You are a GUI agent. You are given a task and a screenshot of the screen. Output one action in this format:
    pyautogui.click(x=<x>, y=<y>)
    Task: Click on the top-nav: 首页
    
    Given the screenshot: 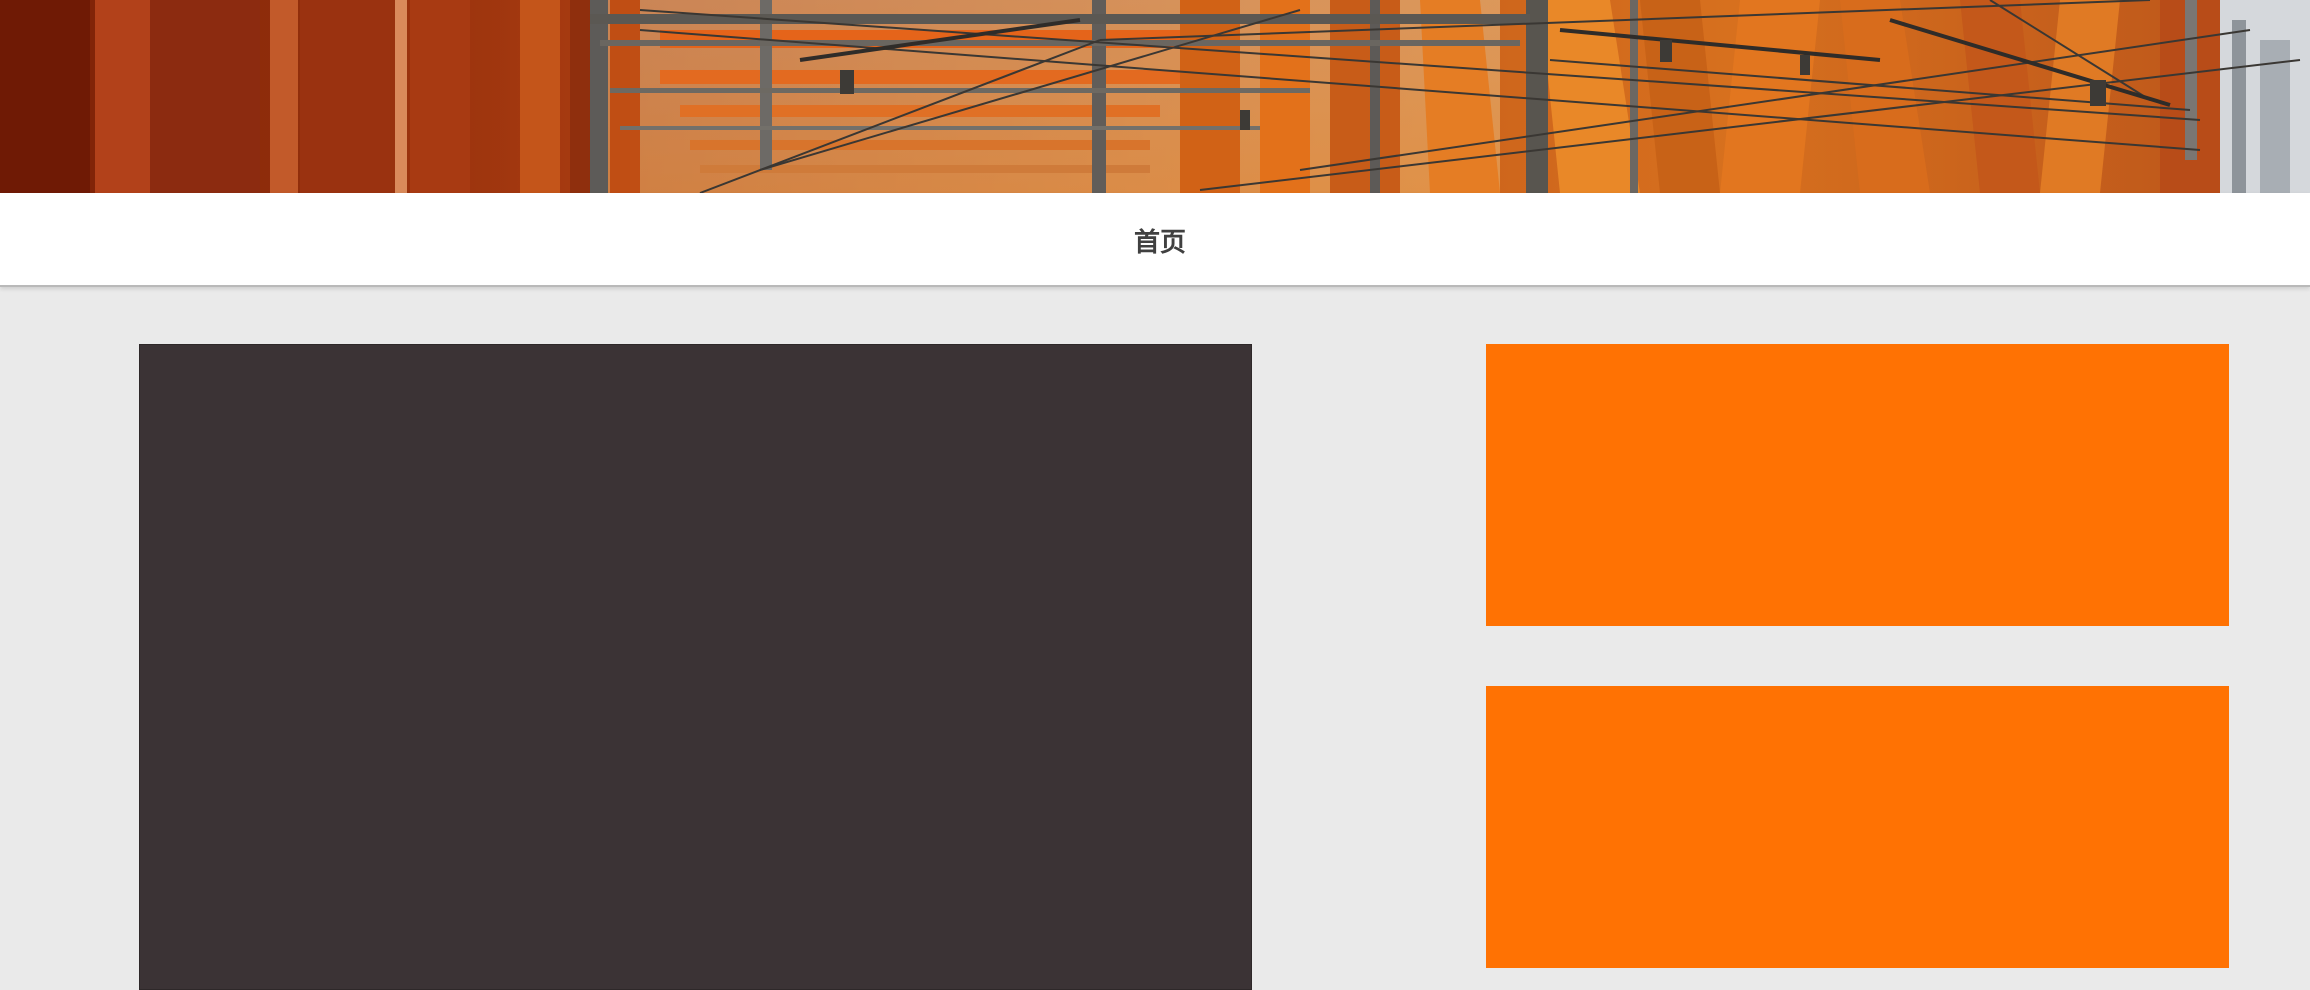 What is the action you would take?
    pyautogui.click(x=1155, y=240)
    